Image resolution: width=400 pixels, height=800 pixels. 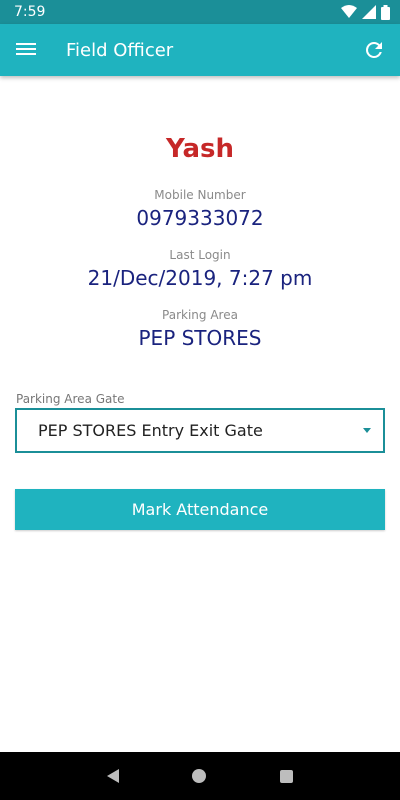 I want to click on app-title: Field Officer, so click(x=120, y=50).